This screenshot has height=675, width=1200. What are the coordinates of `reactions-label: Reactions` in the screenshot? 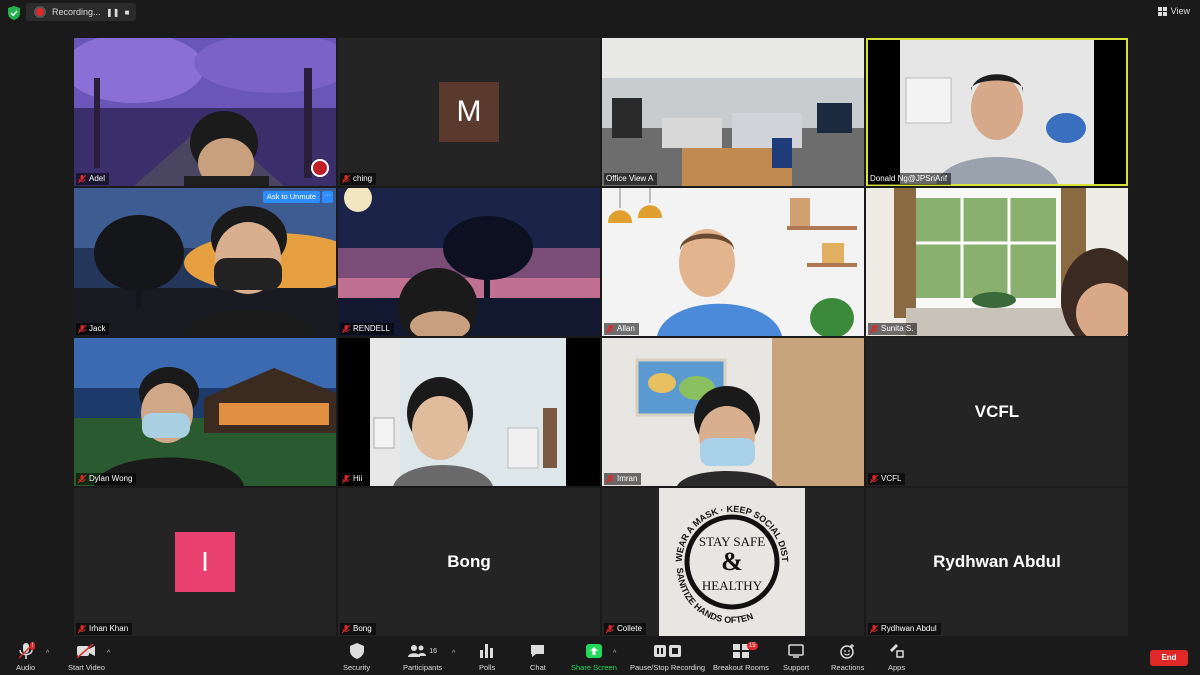 It's located at (848, 667).